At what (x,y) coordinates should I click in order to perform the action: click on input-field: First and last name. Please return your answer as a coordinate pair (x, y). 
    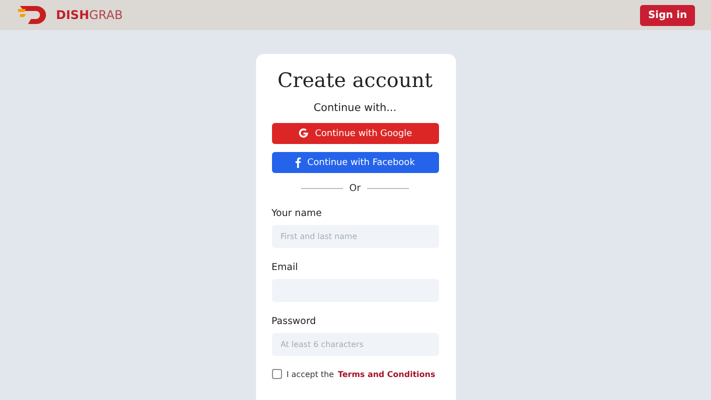
    Looking at the image, I should click on (355, 236).